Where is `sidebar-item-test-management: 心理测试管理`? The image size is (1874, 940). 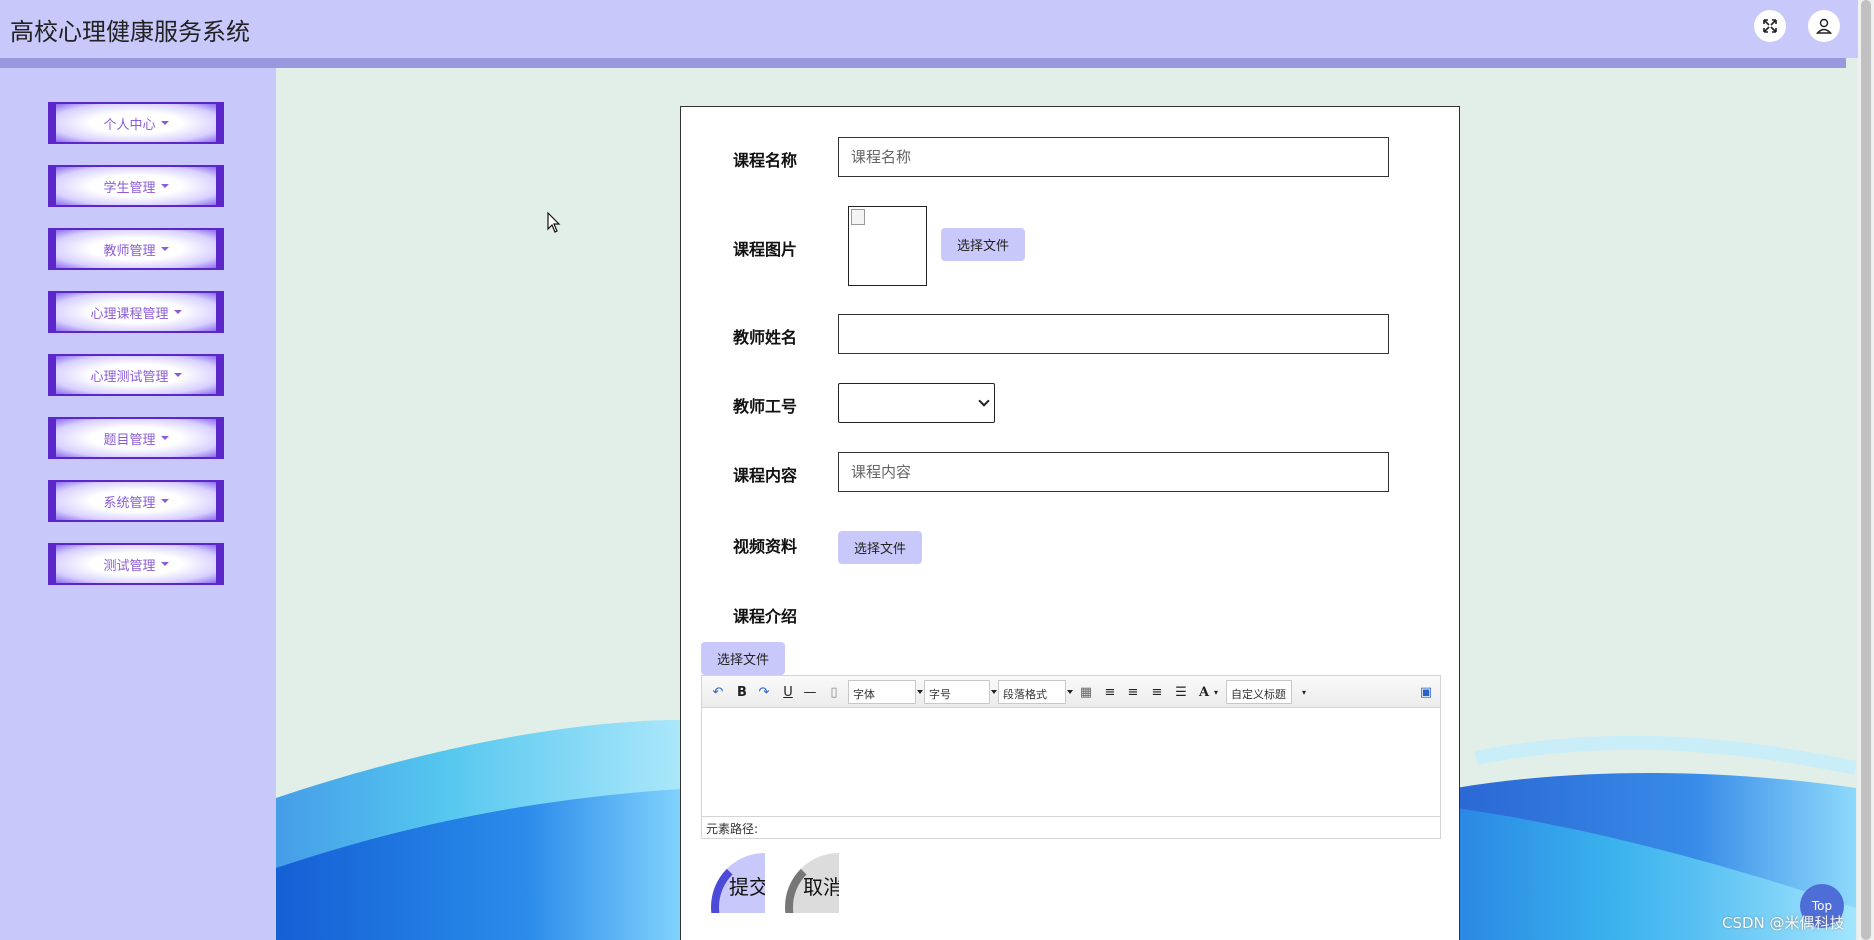
sidebar-item-test-management: 心理测试管理 is located at coordinates (136, 375).